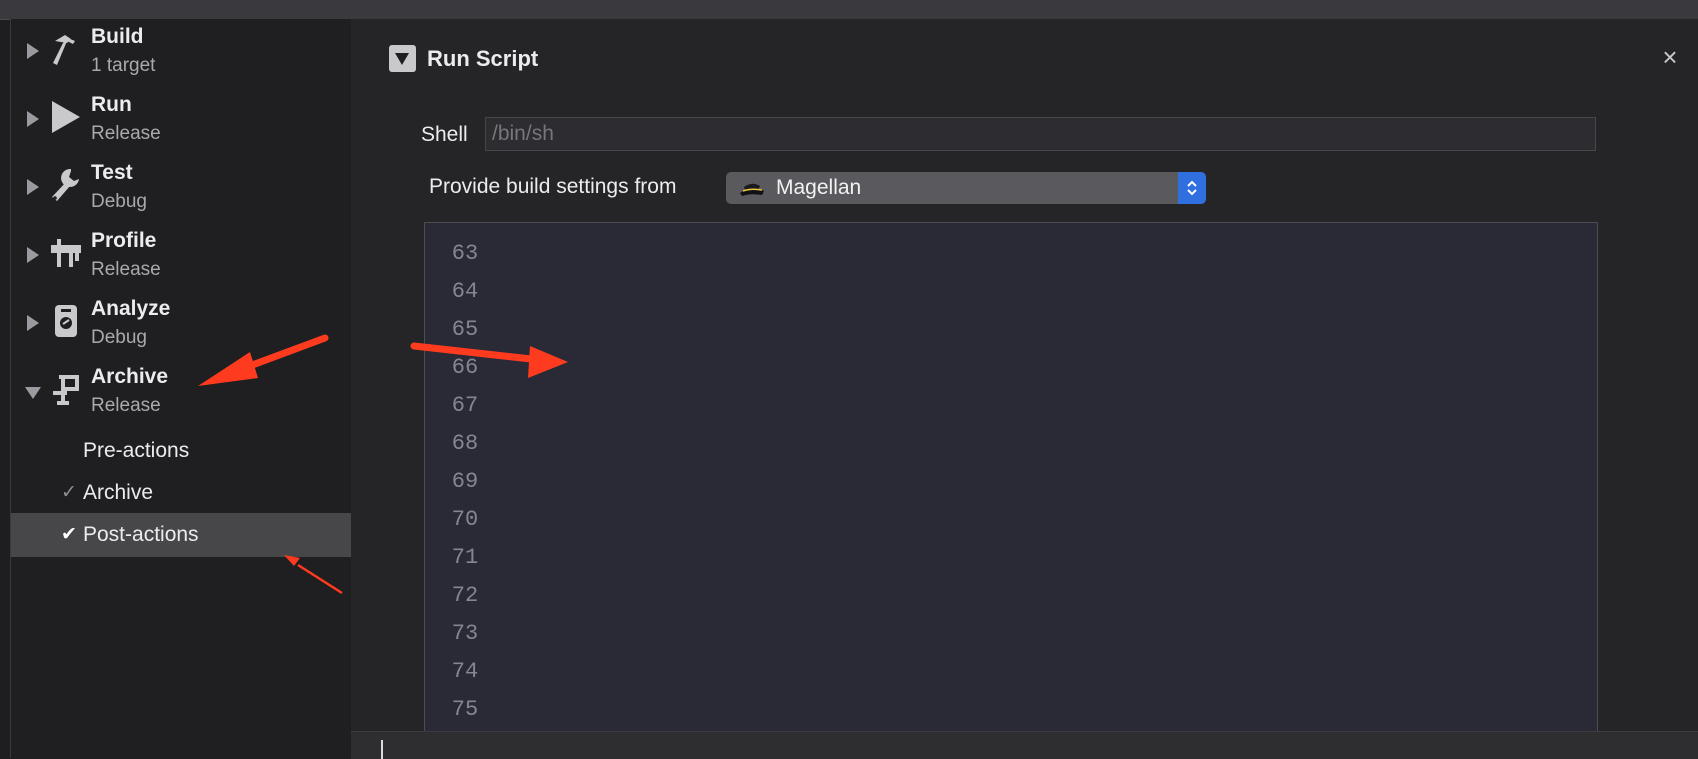 The width and height of the screenshot is (1698, 759). What do you see at coordinates (69, 534) in the screenshot?
I see `check-icon: ✔` at bounding box center [69, 534].